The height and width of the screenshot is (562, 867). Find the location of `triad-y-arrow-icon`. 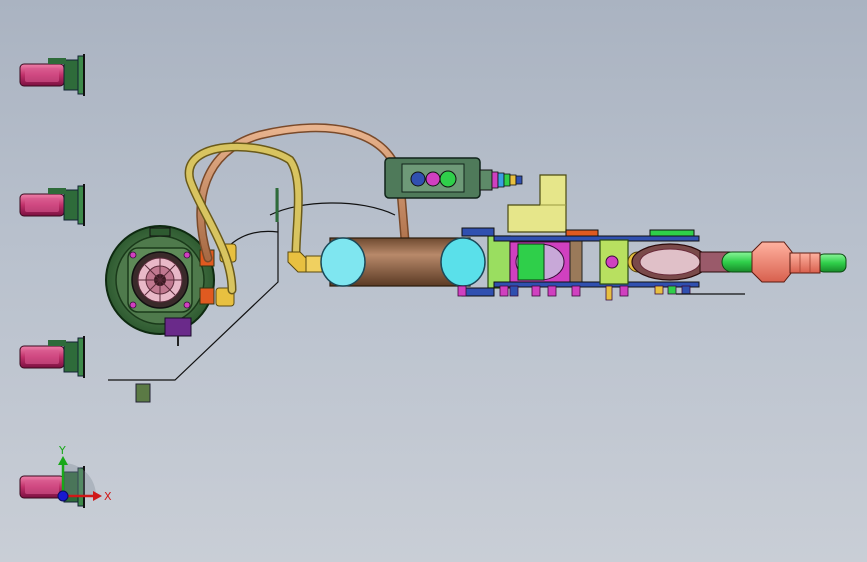

triad-y-arrow-icon is located at coordinates (63, 460).